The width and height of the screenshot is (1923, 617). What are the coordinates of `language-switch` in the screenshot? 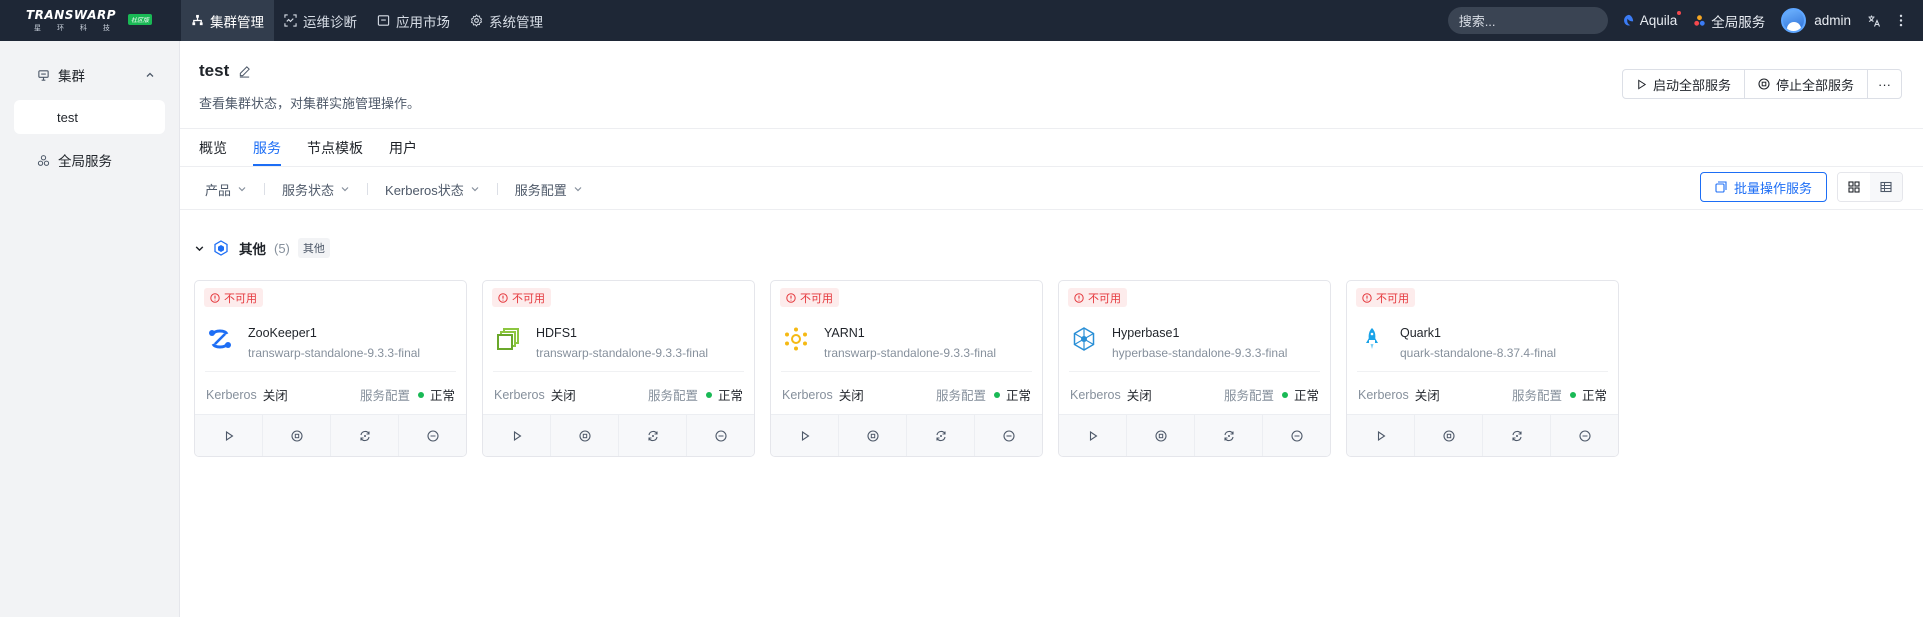 It's located at (1874, 21).